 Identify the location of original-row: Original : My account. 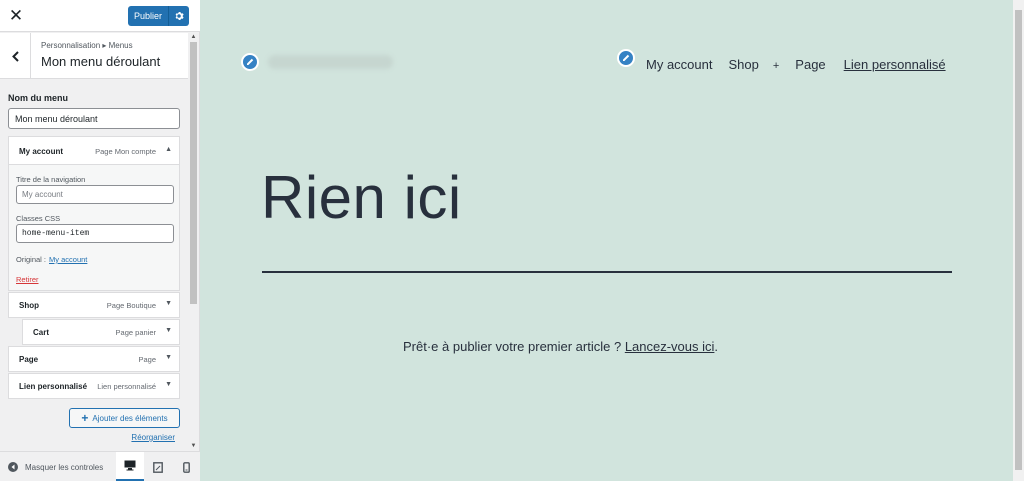
(51, 259).